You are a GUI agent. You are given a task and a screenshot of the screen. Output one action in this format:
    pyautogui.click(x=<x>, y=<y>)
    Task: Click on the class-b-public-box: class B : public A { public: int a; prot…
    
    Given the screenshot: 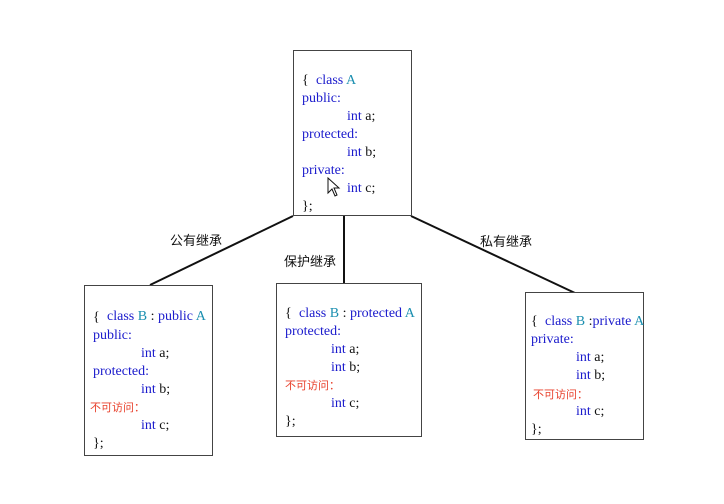 What is the action you would take?
    pyautogui.click(x=148, y=370)
    